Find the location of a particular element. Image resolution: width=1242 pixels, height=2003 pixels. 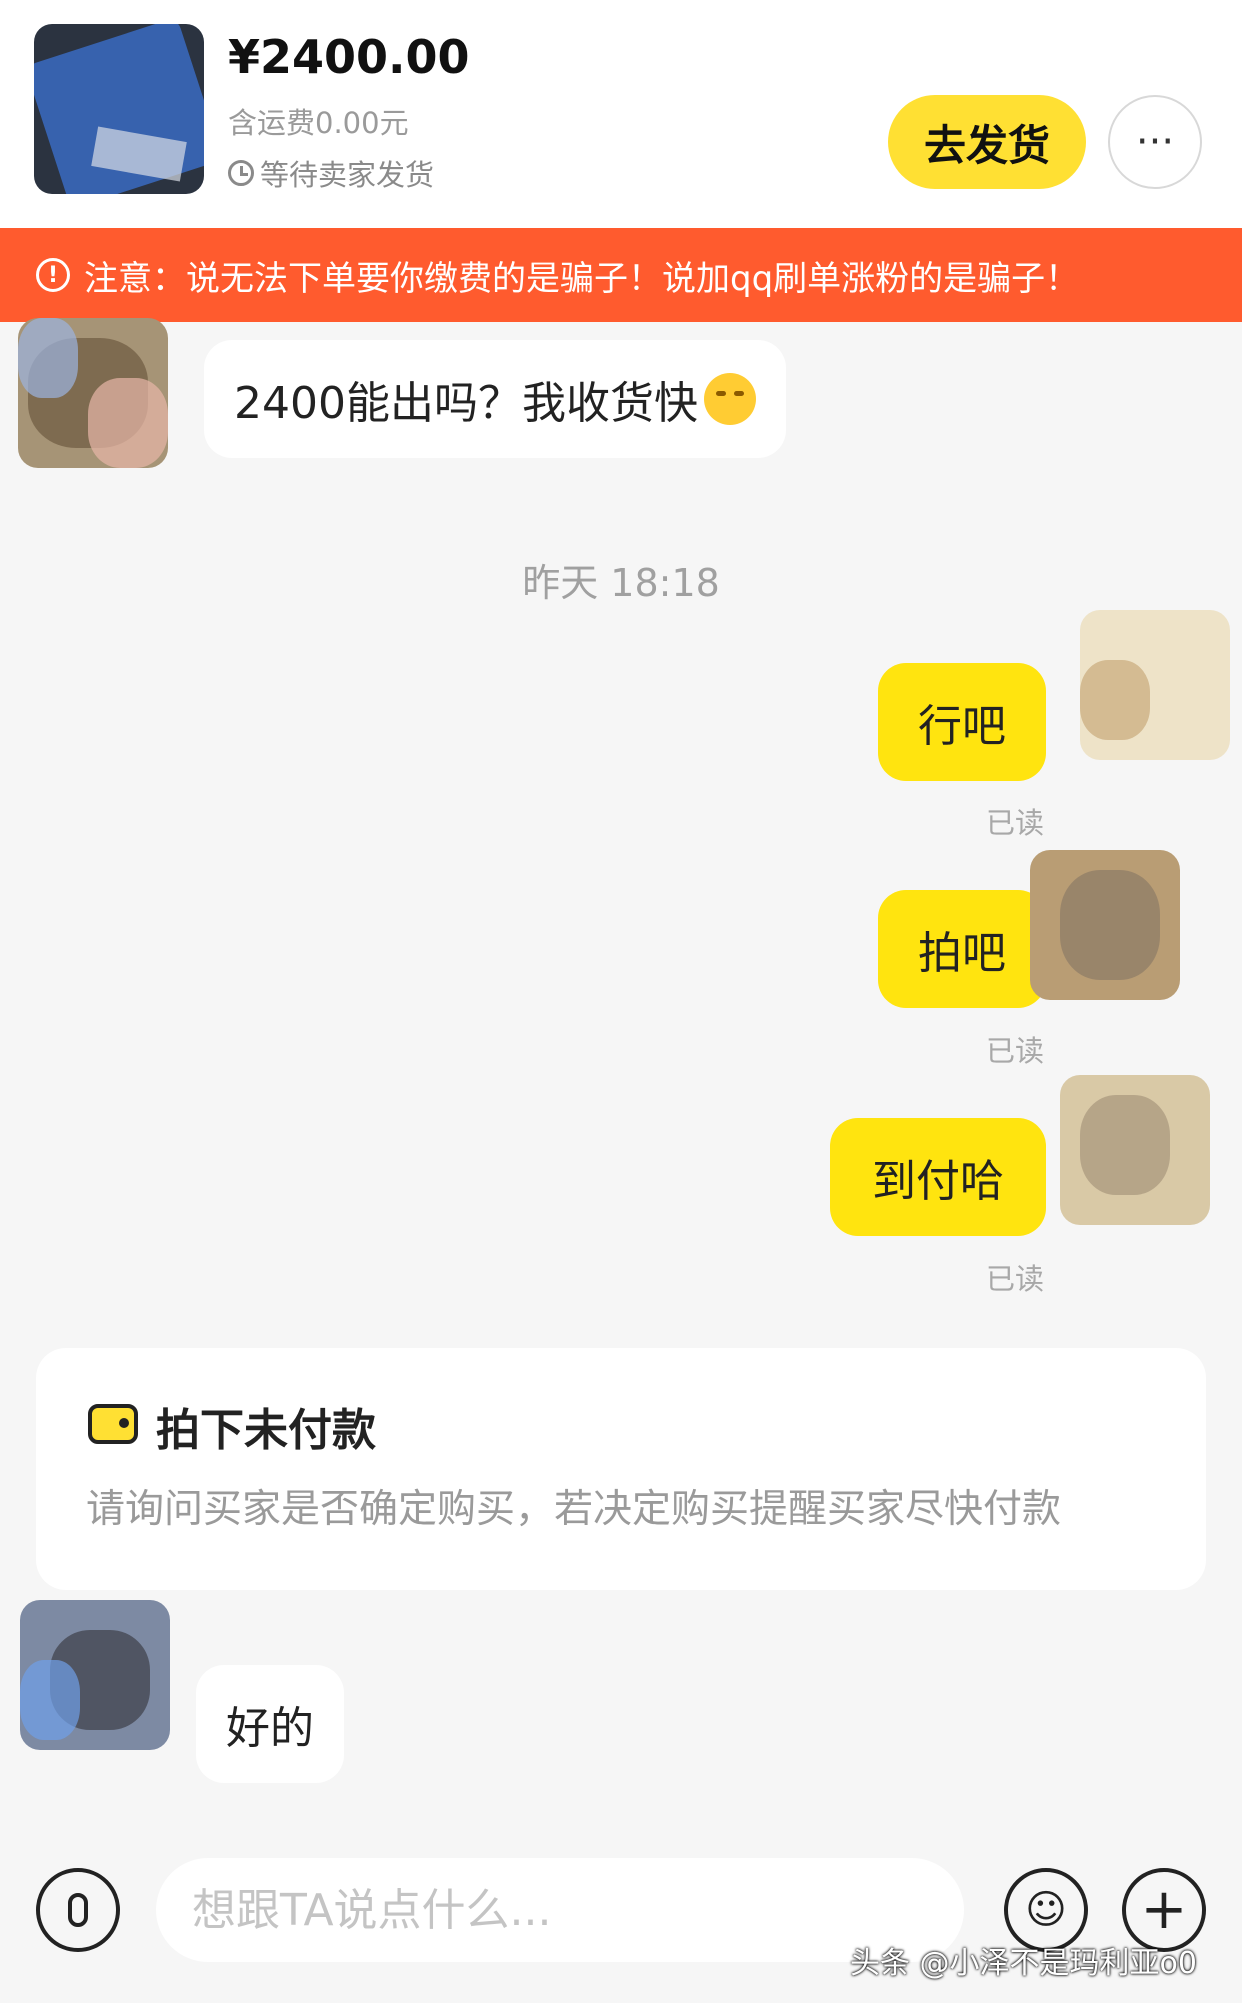

plus-icon: + is located at coordinates (1164, 1909).